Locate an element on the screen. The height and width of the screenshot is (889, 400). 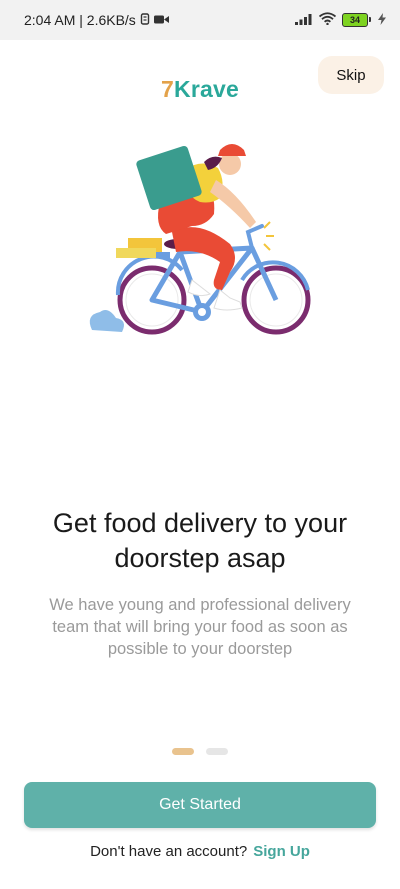
status-time: 2:04 AM | 2.6KB/s is located at coordinates (80, 20).